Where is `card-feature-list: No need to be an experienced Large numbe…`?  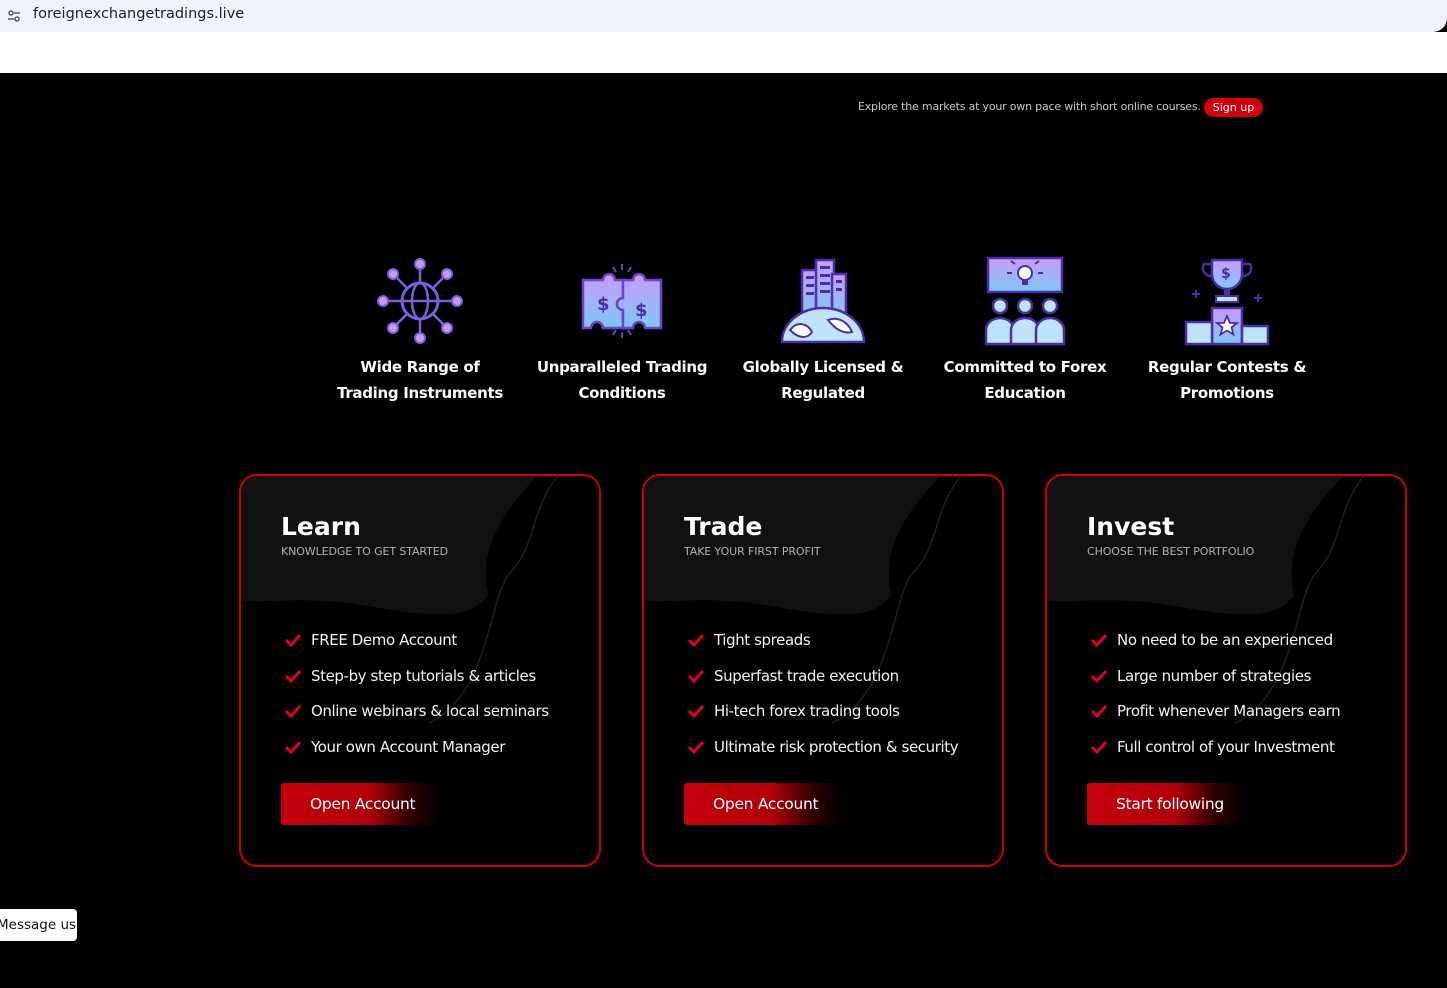
card-feature-list: No need to be an experienced Large numbe… is located at coordinates (1216, 693).